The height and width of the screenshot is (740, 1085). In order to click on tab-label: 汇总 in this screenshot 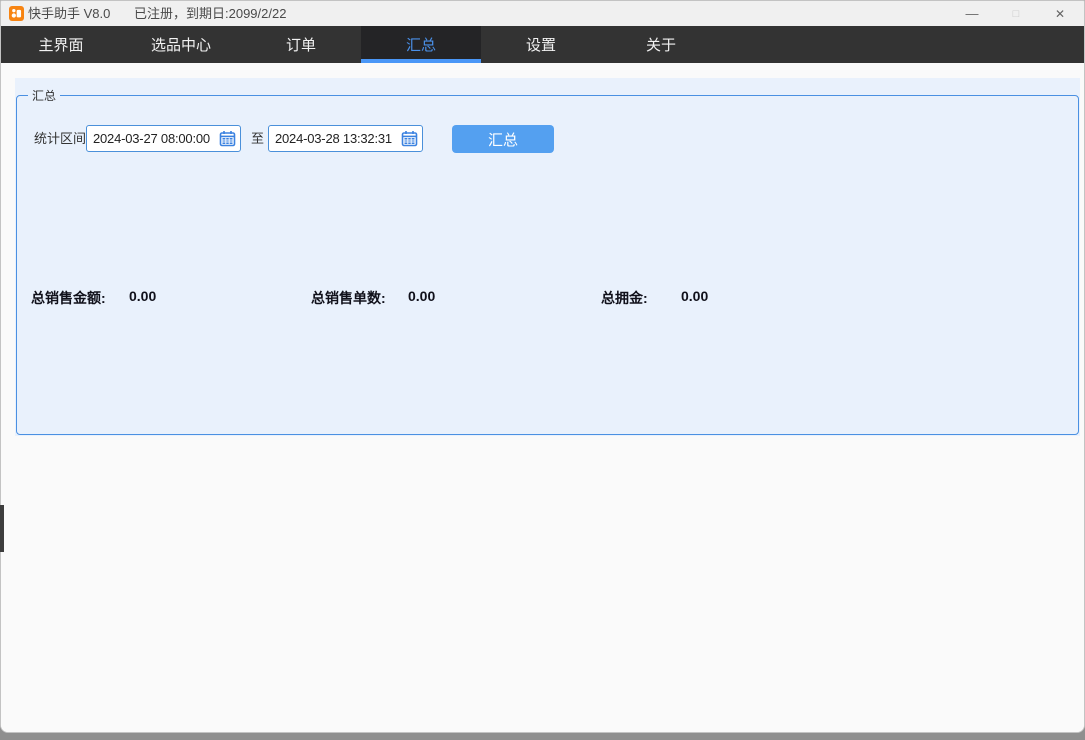, I will do `click(420, 45)`.